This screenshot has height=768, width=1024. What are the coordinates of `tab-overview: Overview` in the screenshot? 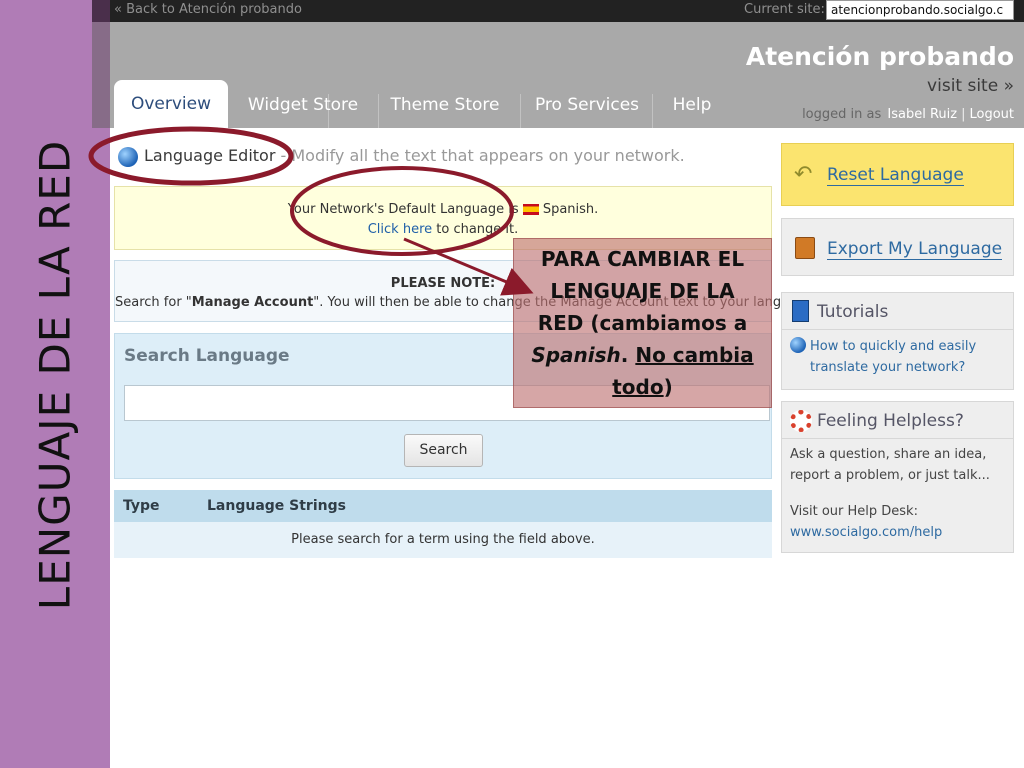 It's located at (171, 104).